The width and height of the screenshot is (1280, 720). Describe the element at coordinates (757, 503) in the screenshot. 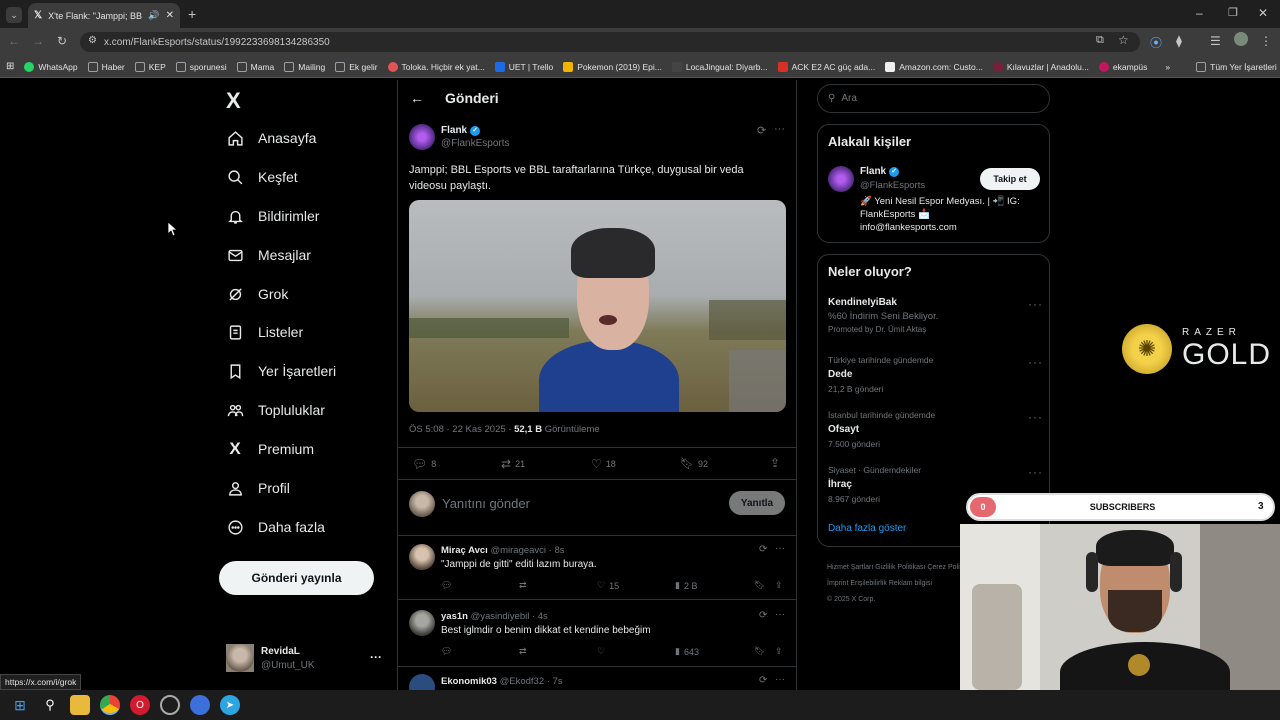

I see `reply-submit-button: Yanıtla` at that location.